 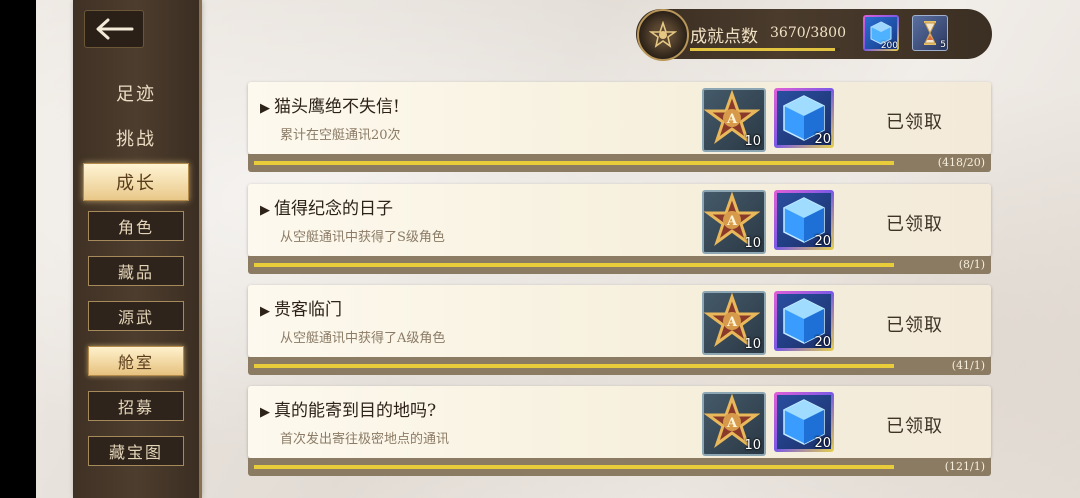 What do you see at coordinates (889, 46) in the screenshot?
I see `crystal-count: 200` at bounding box center [889, 46].